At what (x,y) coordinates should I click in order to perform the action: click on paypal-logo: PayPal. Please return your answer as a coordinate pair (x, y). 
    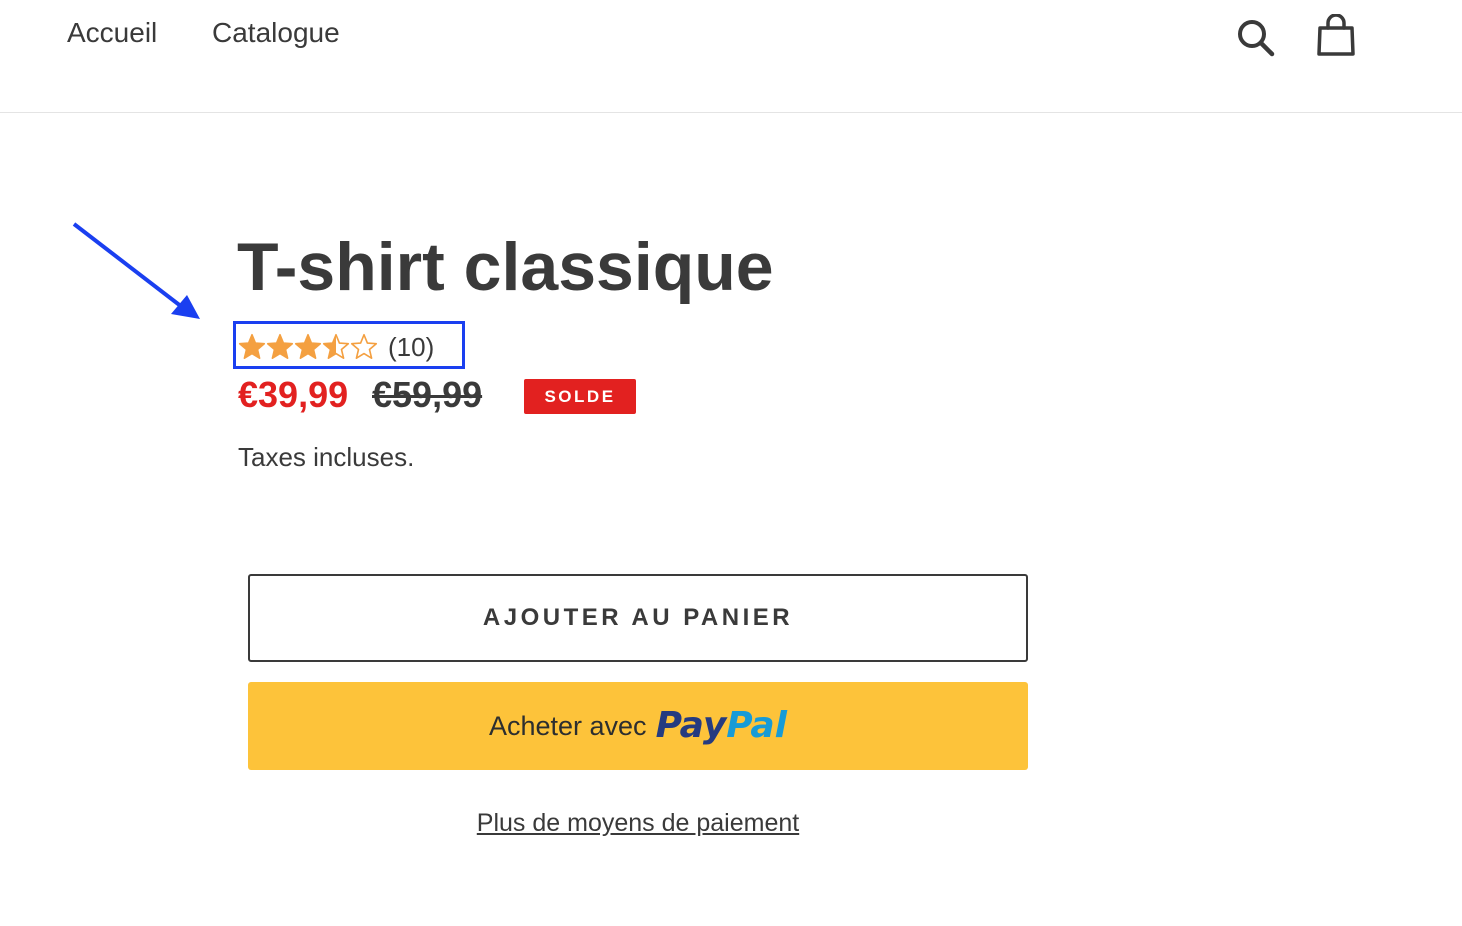
    Looking at the image, I should click on (721, 725).